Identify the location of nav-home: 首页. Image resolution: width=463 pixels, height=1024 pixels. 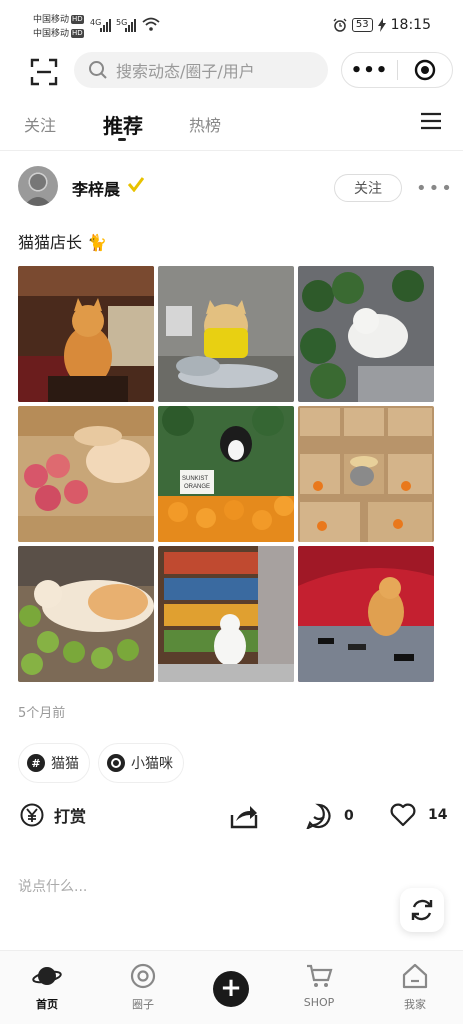
(47, 987).